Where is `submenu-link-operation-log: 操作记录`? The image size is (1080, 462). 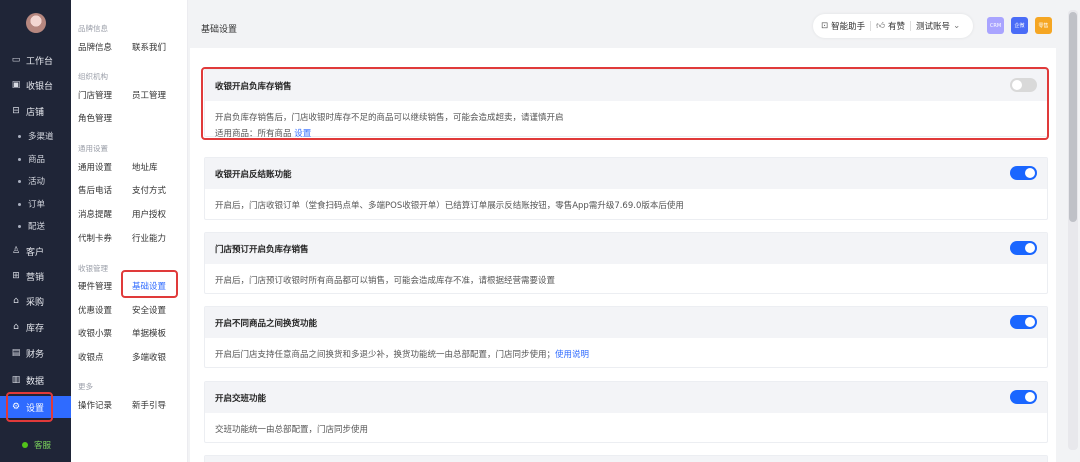 submenu-link-operation-log: 操作记录 is located at coordinates (95, 405).